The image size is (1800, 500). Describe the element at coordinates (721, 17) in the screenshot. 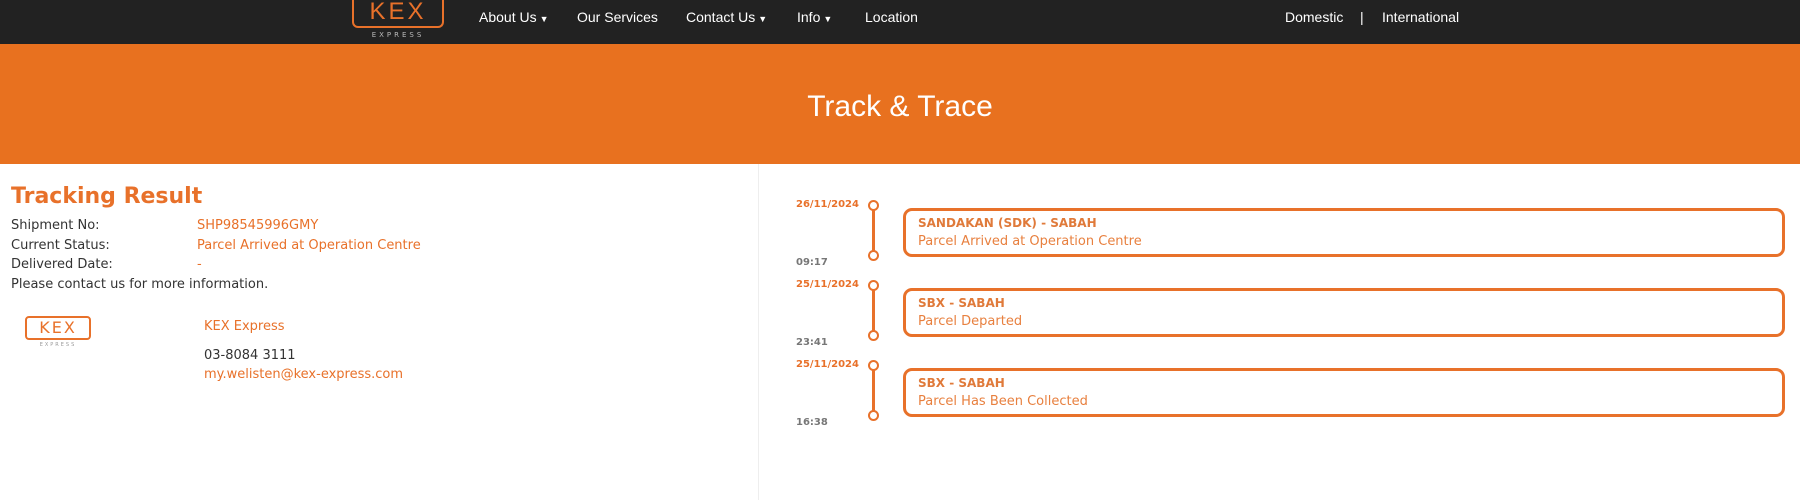

I see `nav-label: Contact Us` at that location.